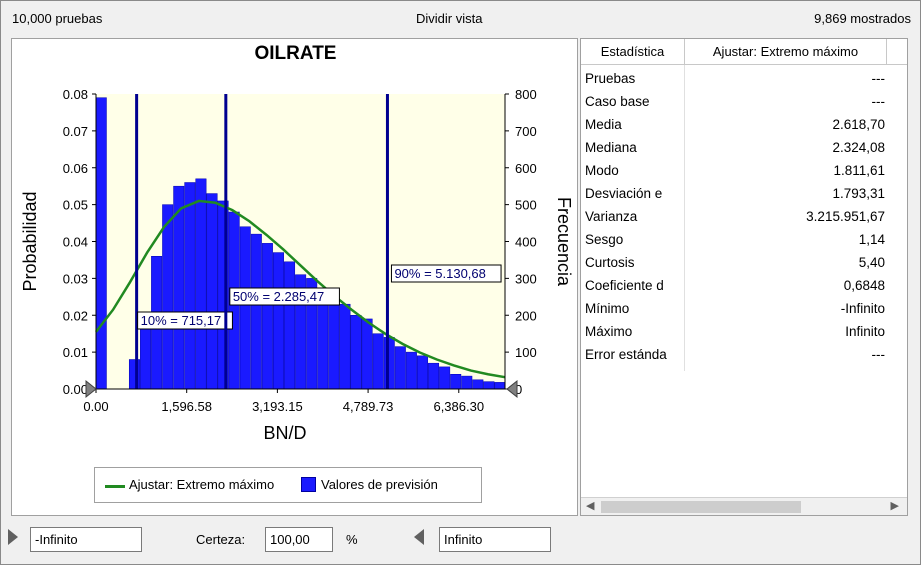 Image resolution: width=921 pixels, height=565 pixels. What do you see at coordinates (845, 216) in the screenshot?
I see `stats-row-value: 3.215.951,67` at bounding box center [845, 216].